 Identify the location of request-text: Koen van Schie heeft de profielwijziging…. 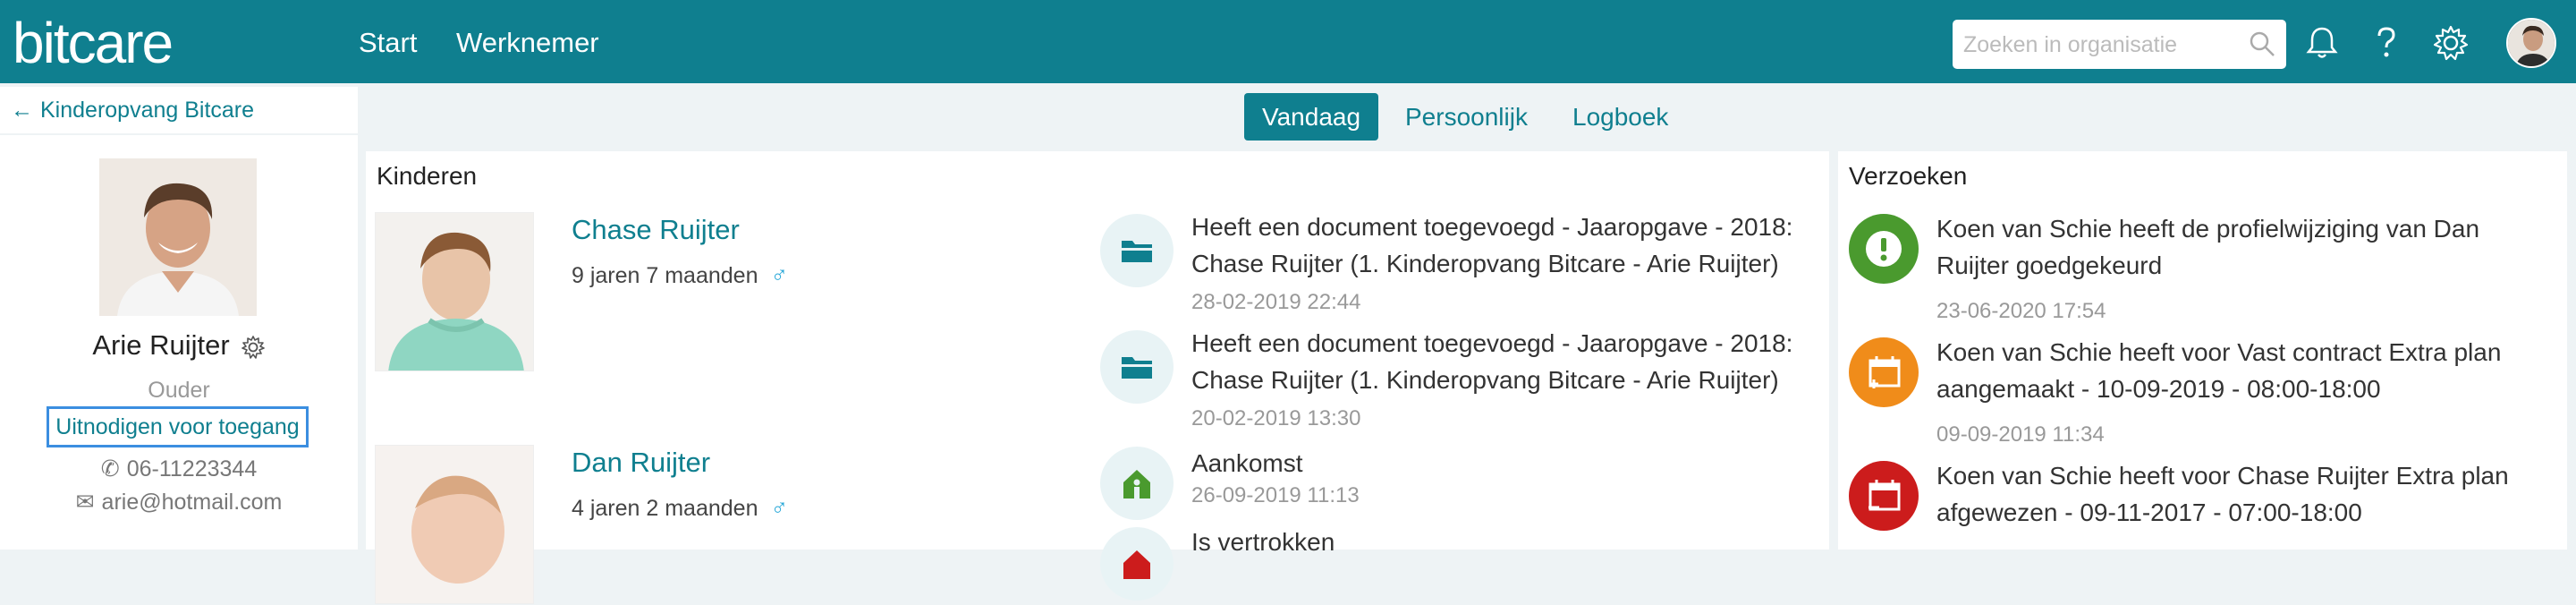
(2208, 247).